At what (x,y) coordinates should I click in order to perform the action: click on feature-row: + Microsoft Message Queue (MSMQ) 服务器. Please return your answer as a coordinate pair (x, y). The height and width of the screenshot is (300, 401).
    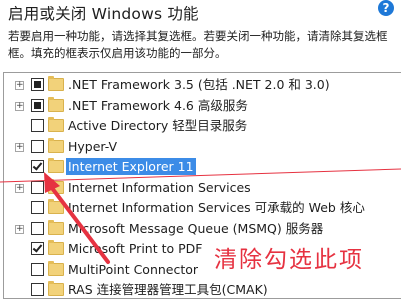
    Looking at the image, I should click on (202, 229).